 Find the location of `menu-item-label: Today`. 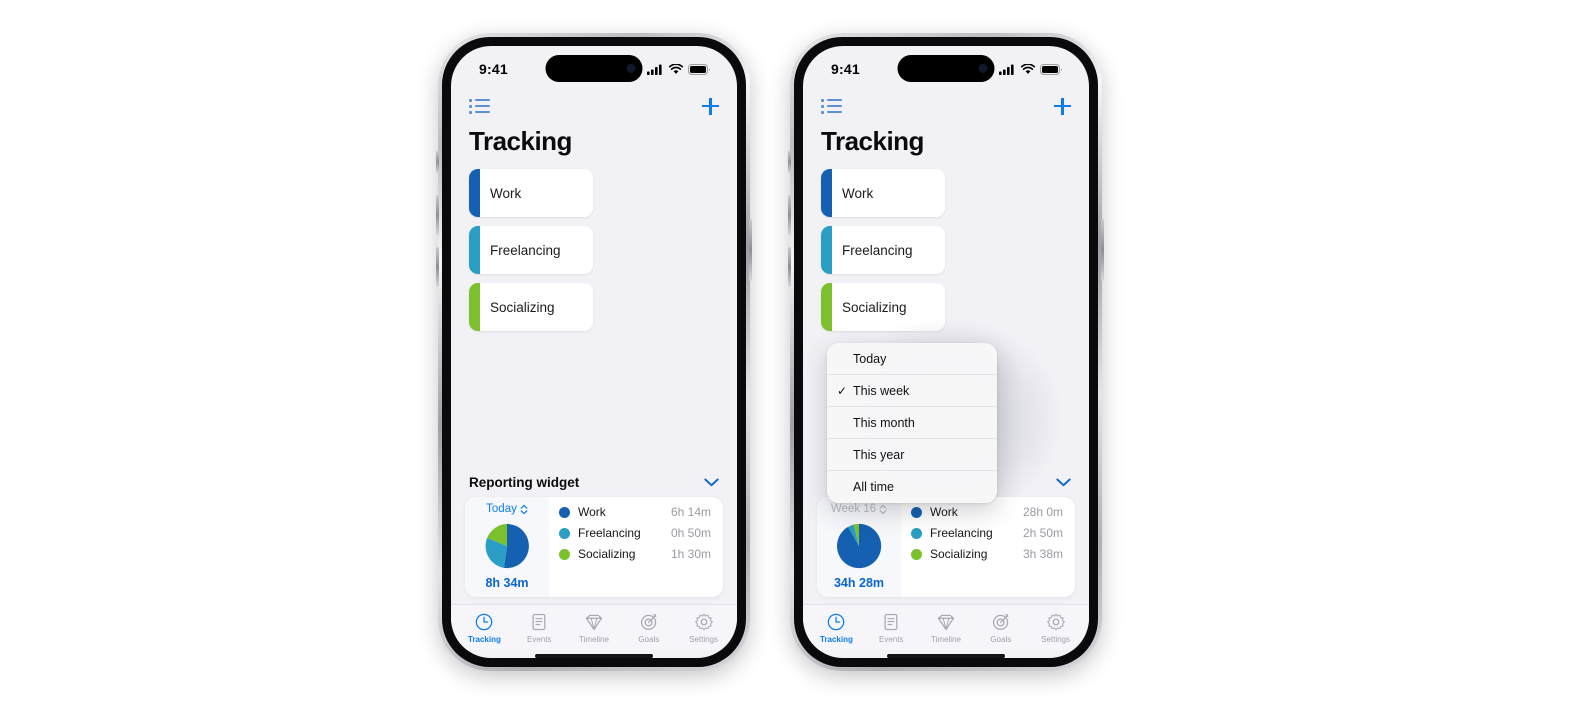

menu-item-label: Today is located at coordinates (870, 358).